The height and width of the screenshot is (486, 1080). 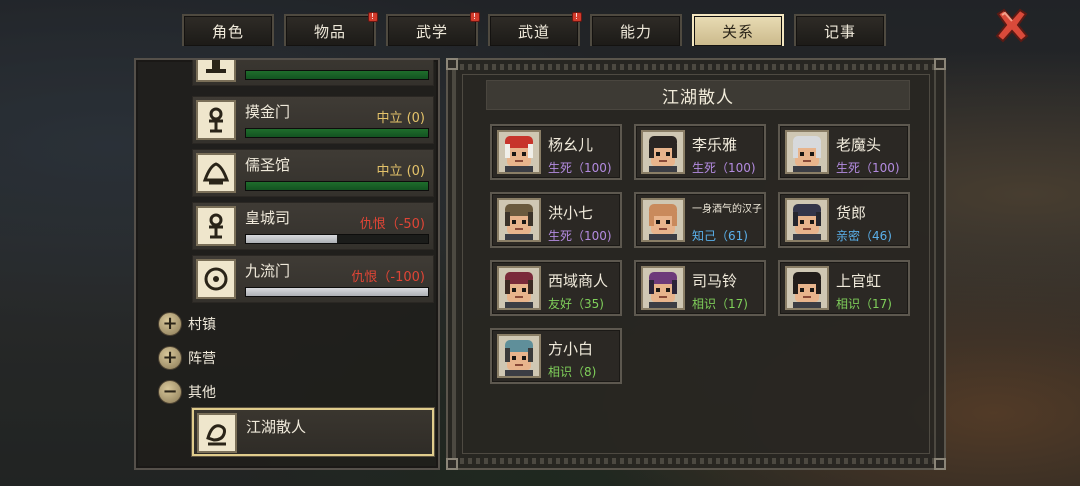 What do you see at coordinates (313, 173) in the screenshot?
I see `faction-row-rushengguan: 儒圣馆 中立 (0)` at bounding box center [313, 173].